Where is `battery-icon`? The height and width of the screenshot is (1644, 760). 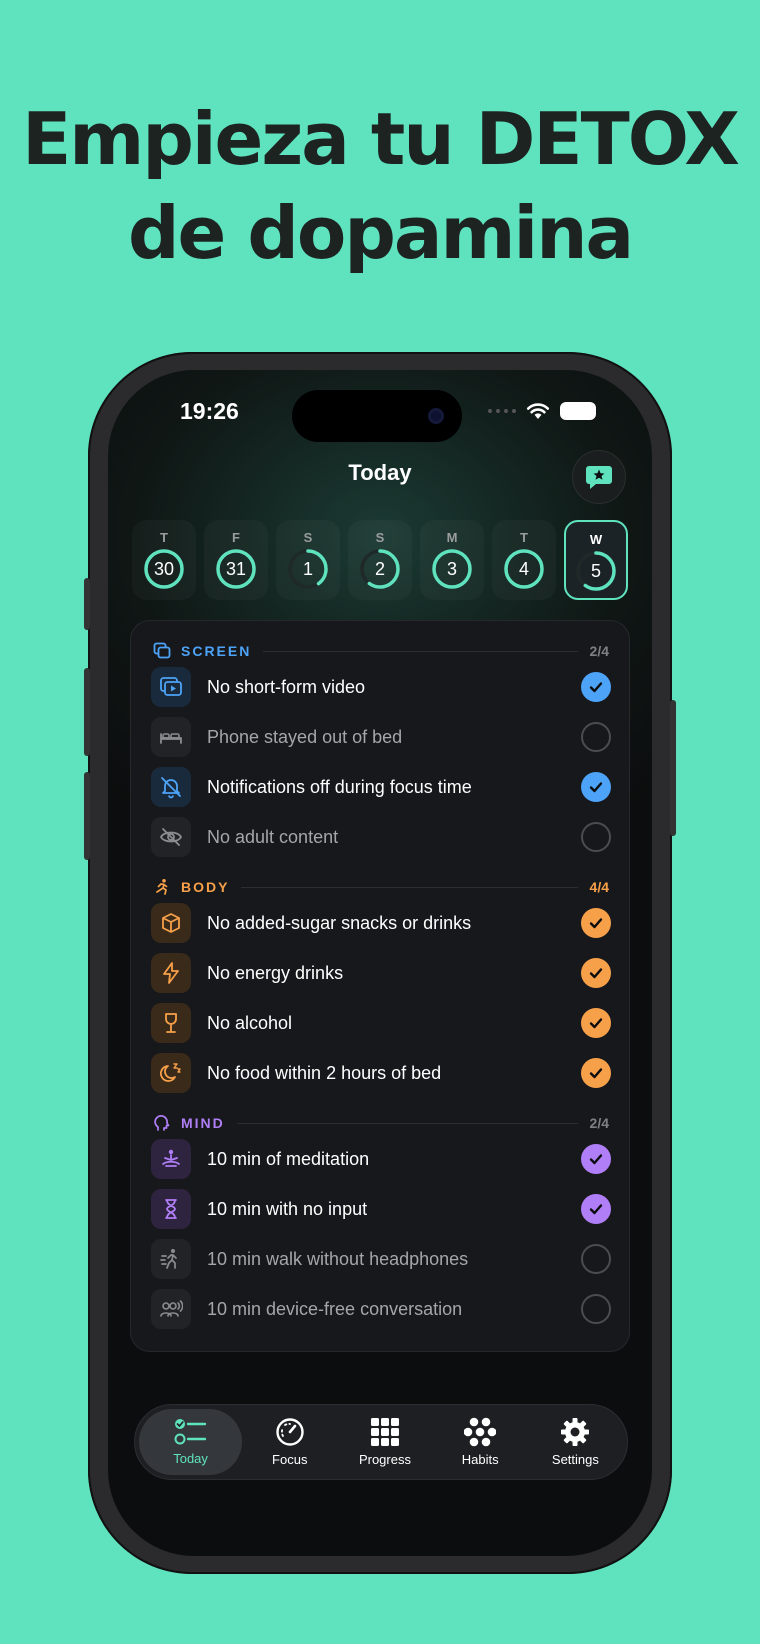
battery-icon is located at coordinates (578, 411).